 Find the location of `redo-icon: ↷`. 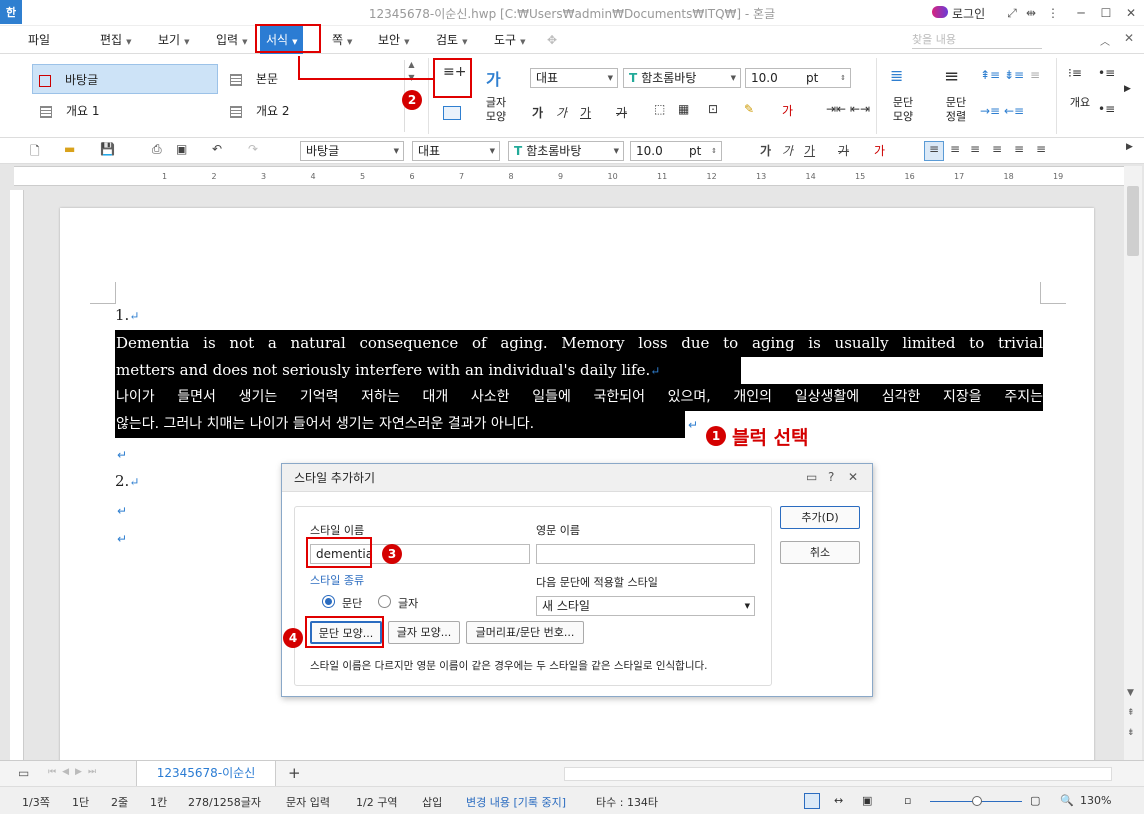

redo-icon: ↷ is located at coordinates (253, 149).